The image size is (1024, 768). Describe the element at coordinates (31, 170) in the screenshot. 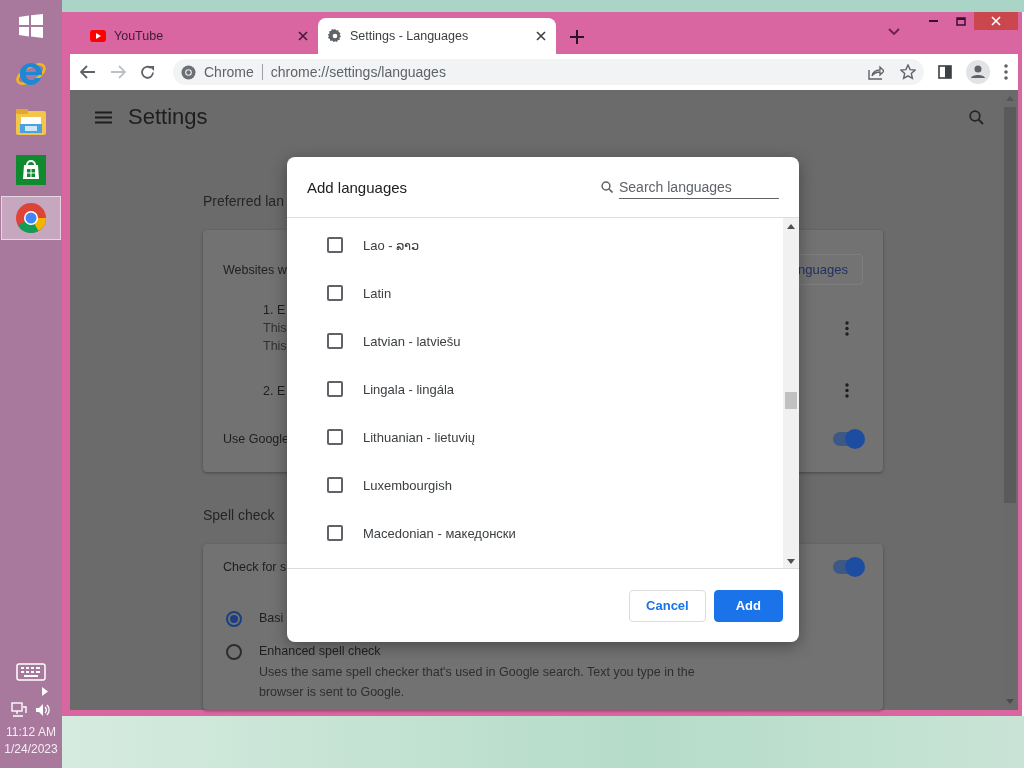

I see `shopping-bag-icon` at that location.